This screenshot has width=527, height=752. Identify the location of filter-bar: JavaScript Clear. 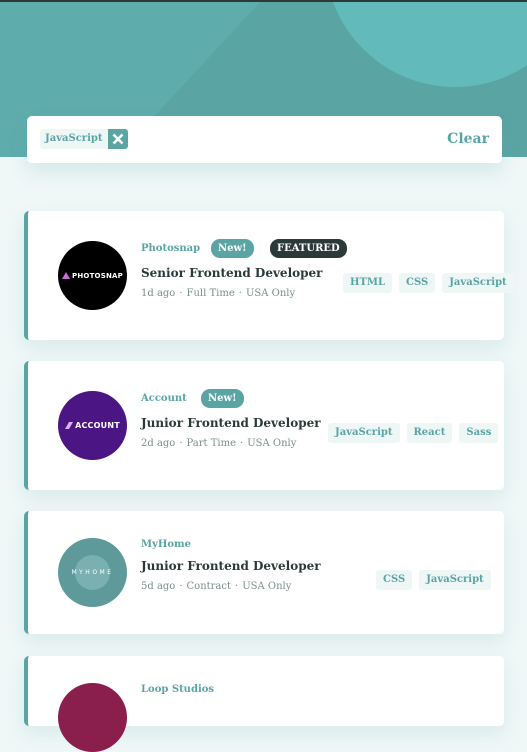
(264, 139).